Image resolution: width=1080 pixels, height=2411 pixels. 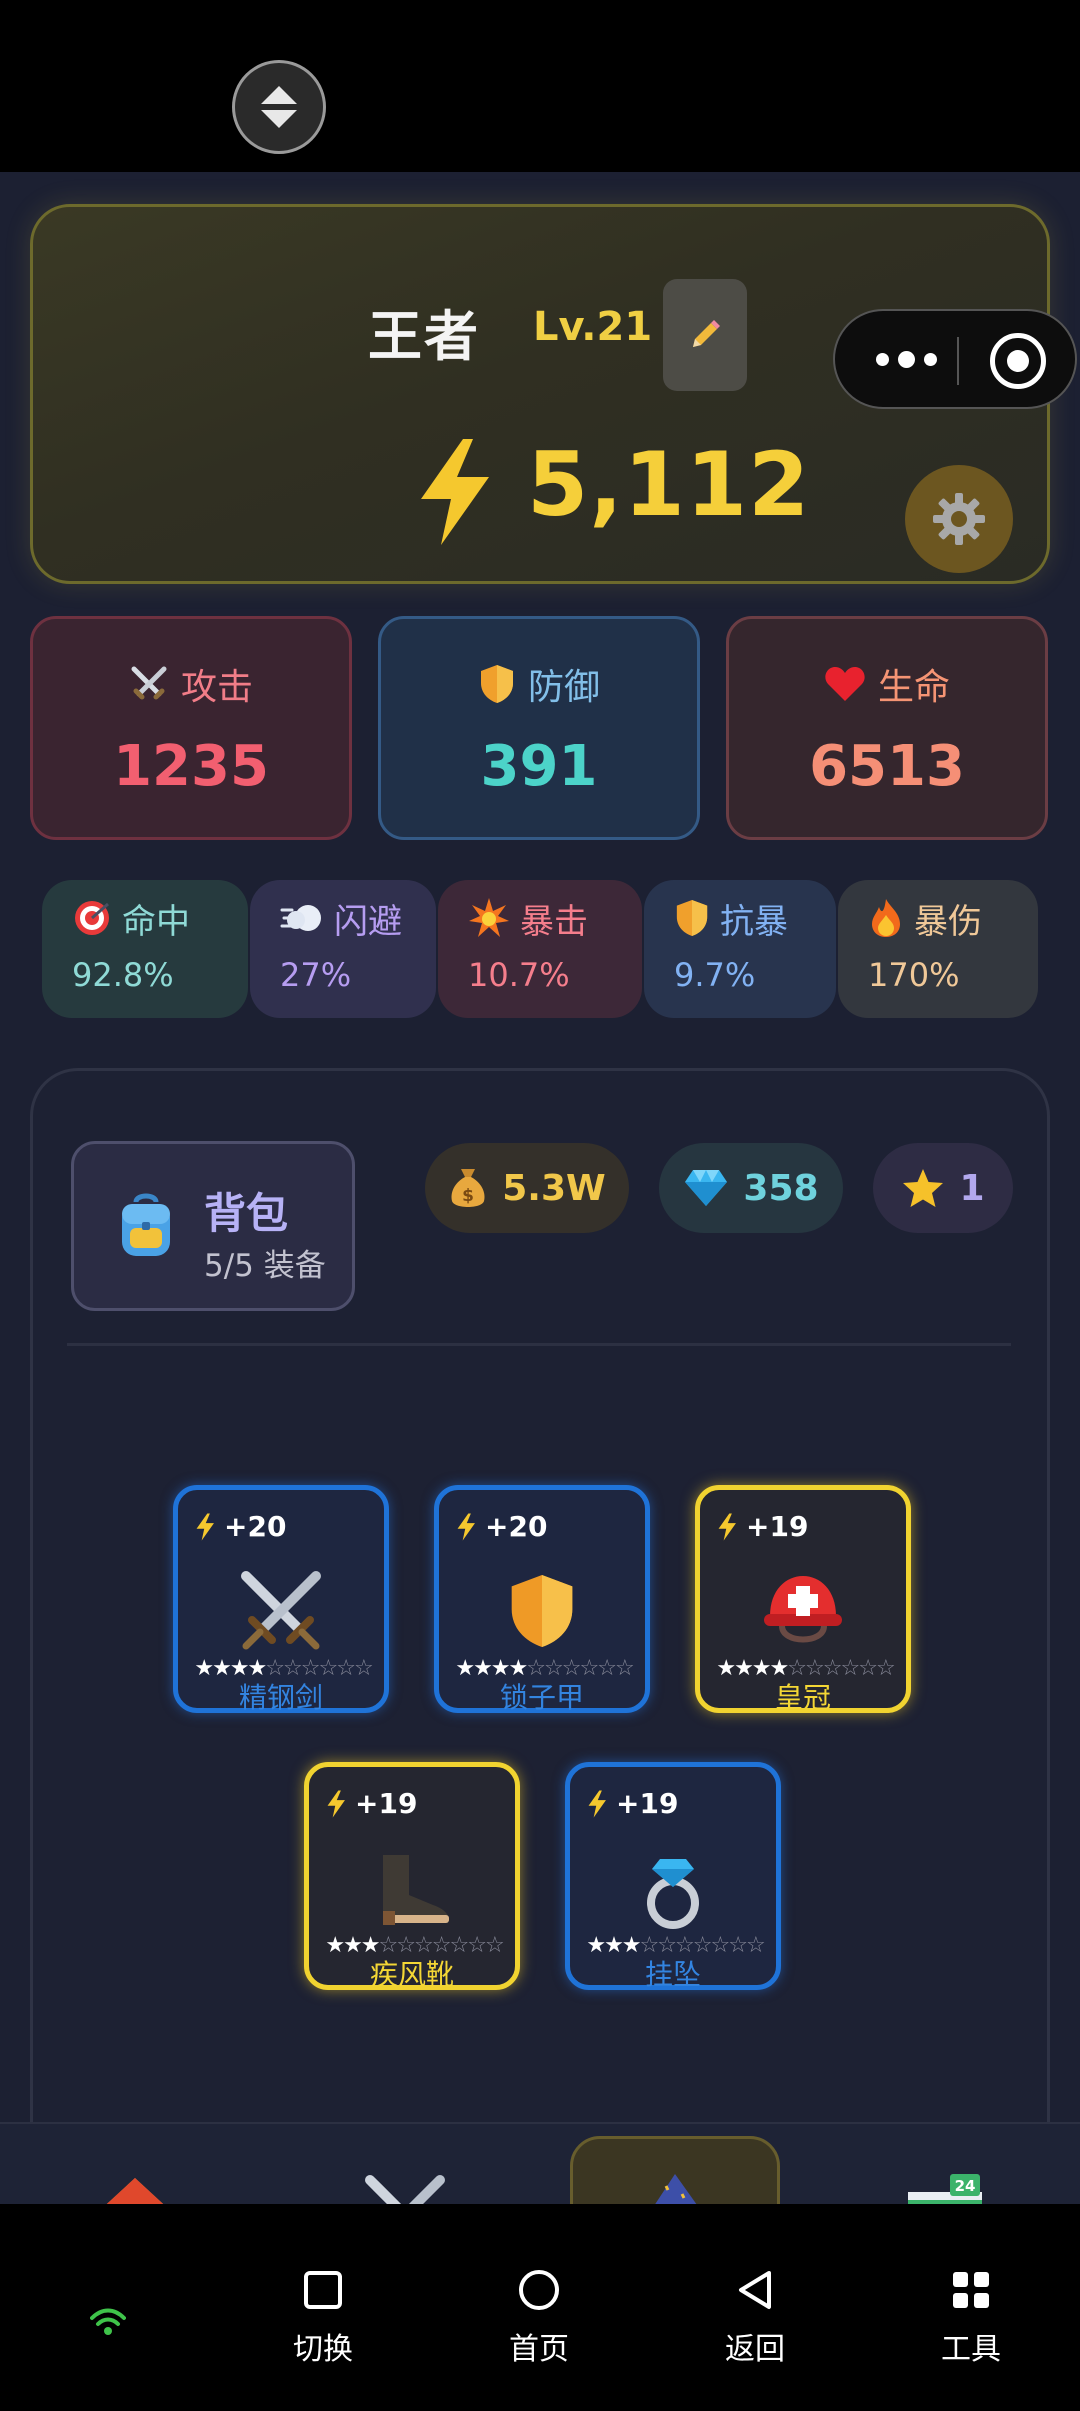 I want to click on bottom-tab-bar: 首页 挑战, so click(x=540, y=2163).